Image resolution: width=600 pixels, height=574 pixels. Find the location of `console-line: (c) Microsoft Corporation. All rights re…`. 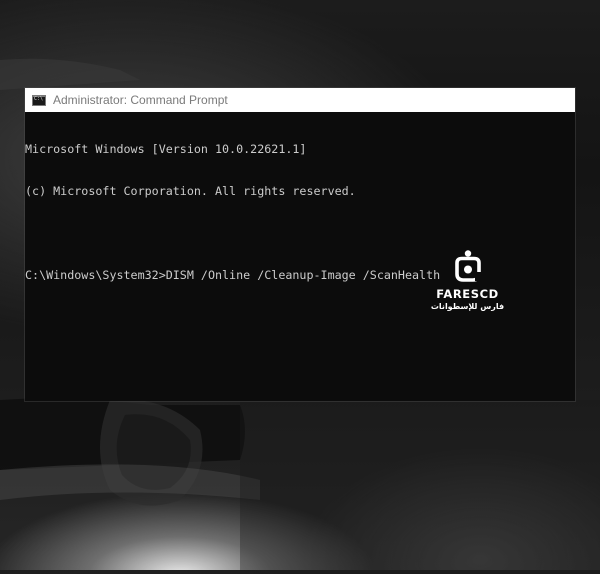

console-line: (c) Microsoft Corporation. All rights re… is located at coordinates (190, 191).